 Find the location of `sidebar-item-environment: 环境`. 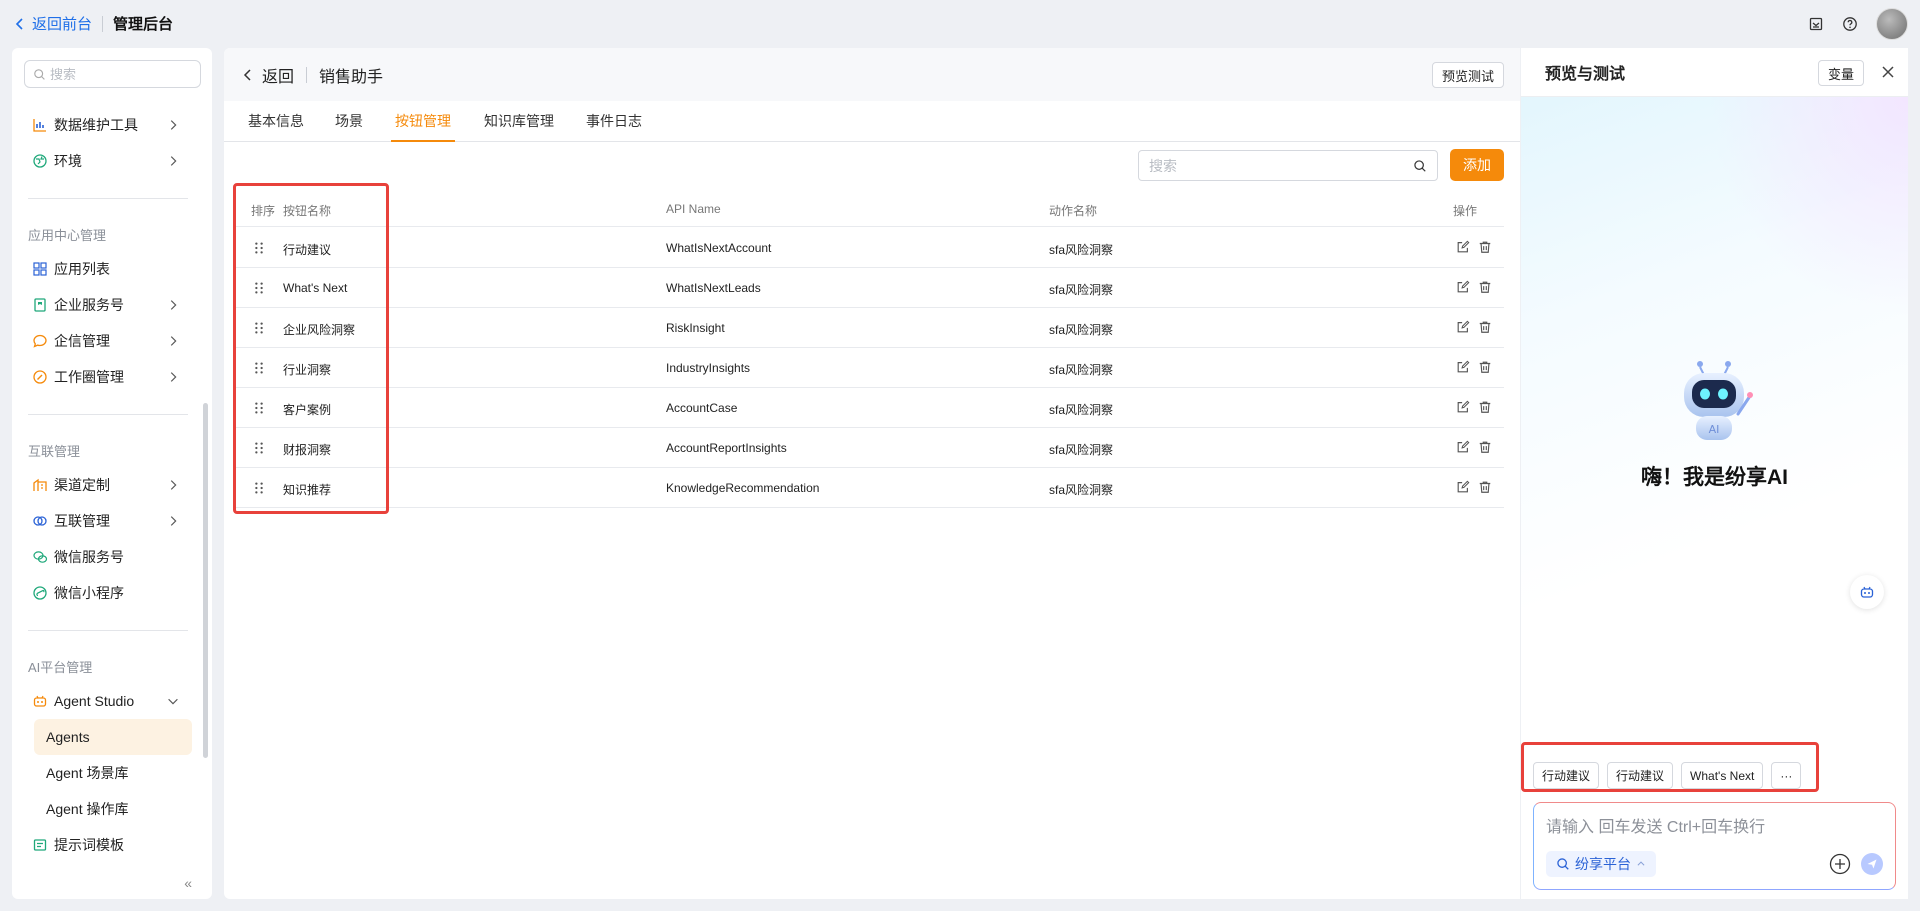

sidebar-item-environment: 环境 is located at coordinates (112, 161).